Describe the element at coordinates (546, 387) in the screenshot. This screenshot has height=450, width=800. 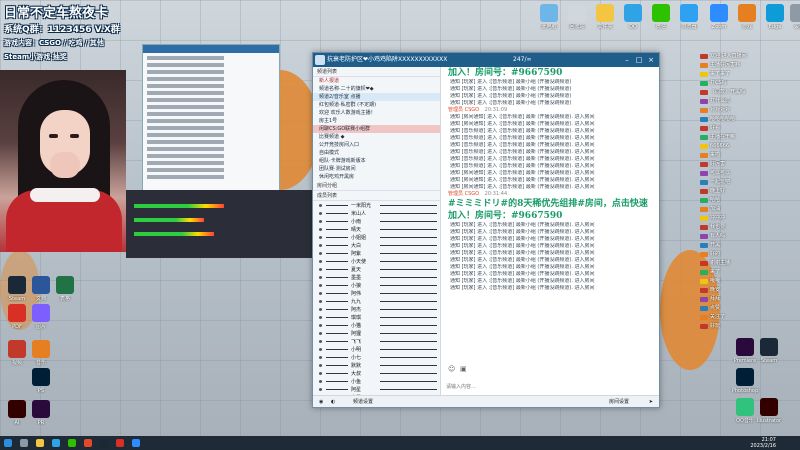
I see `message-input` at that location.